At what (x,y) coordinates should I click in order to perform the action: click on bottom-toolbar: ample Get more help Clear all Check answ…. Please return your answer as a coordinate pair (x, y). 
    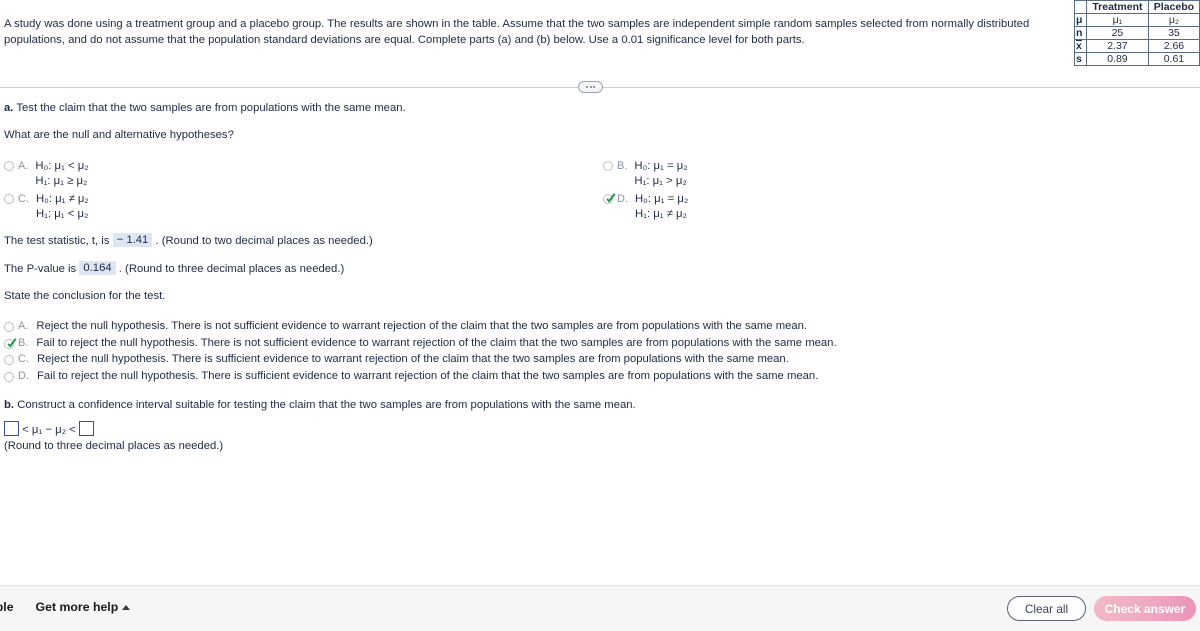
    Looking at the image, I should click on (600, 608).